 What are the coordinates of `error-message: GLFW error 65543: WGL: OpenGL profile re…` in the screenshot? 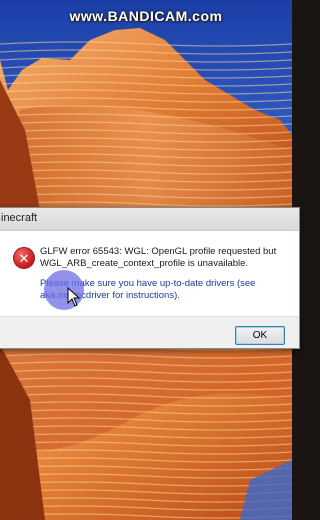 It's located at (158, 257).